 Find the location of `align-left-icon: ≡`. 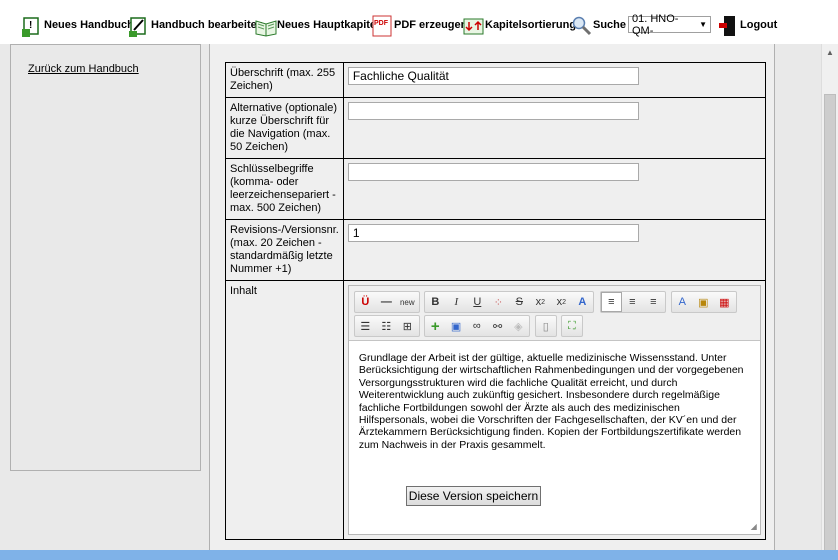

align-left-icon: ≡ is located at coordinates (611, 302).